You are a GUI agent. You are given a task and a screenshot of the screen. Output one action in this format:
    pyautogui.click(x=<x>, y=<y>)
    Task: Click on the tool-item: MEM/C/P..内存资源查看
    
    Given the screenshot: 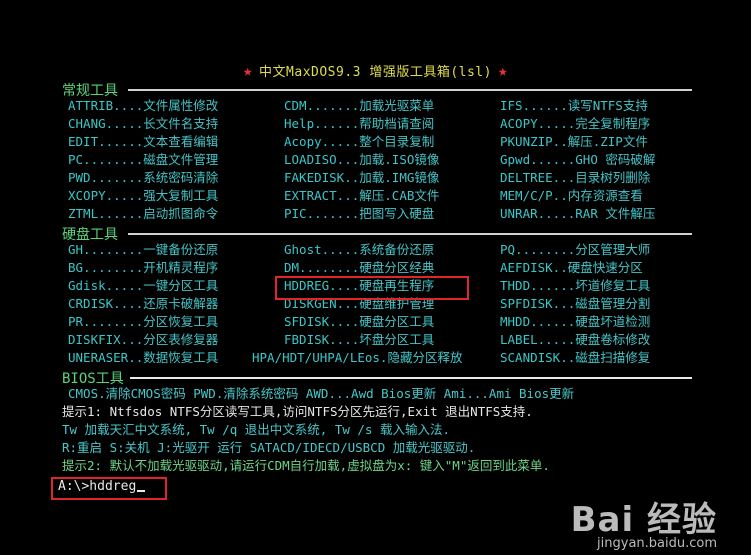 What is the action you would take?
    pyautogui.click(x=571, y=196)
    